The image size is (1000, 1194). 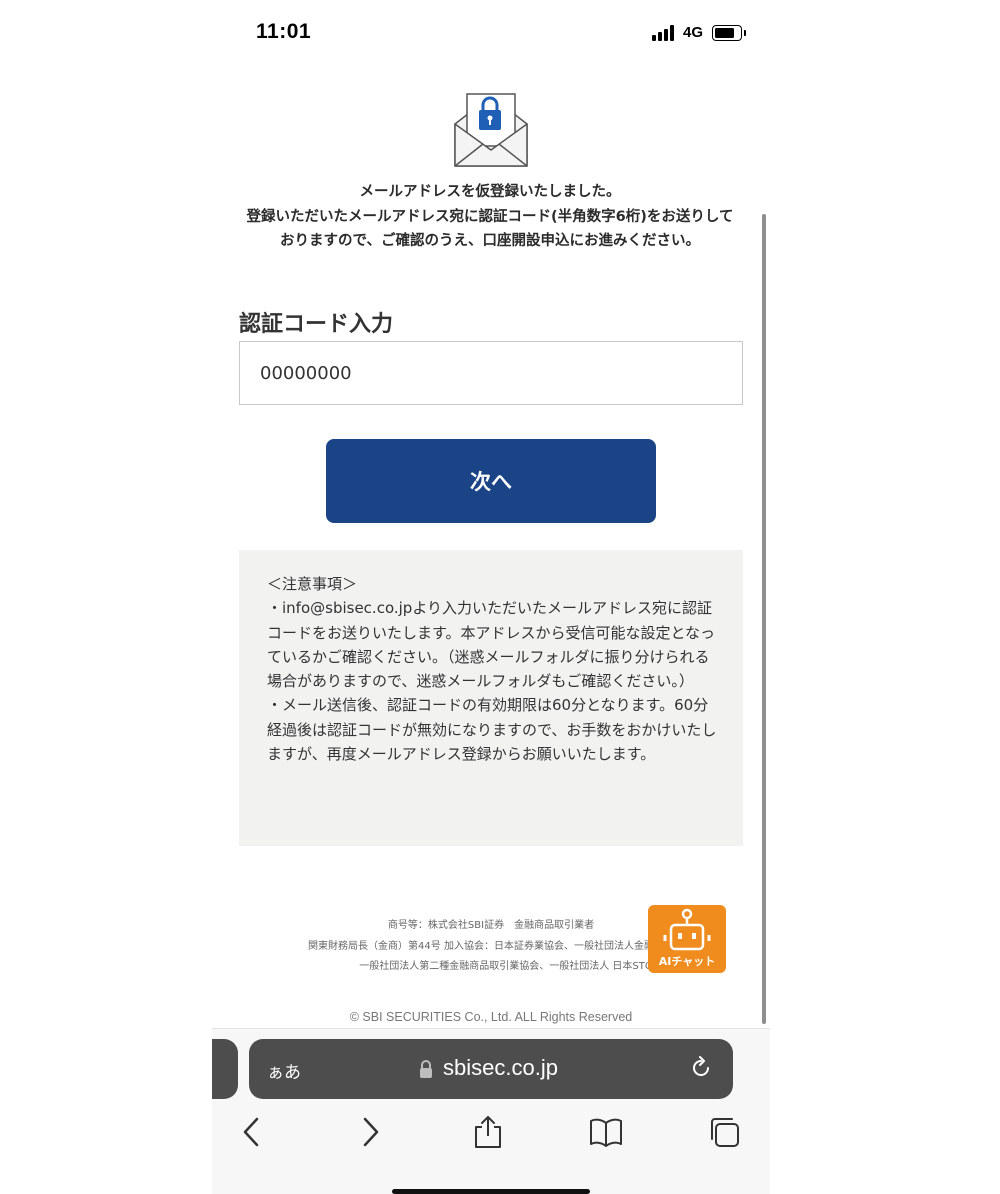 I want to click on battery-icon, so click(x=727, y=33).